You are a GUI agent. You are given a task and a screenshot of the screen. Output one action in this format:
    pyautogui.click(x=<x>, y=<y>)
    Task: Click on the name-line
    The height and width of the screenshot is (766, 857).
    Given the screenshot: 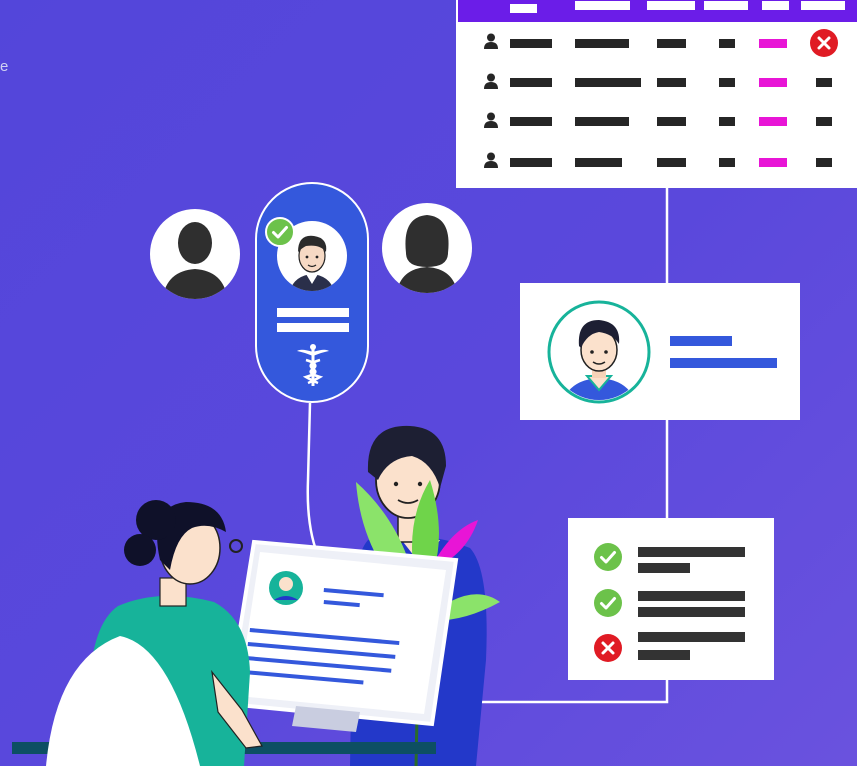 What is the action you would take?
    pyautogui.click(x=313, y=312)
    